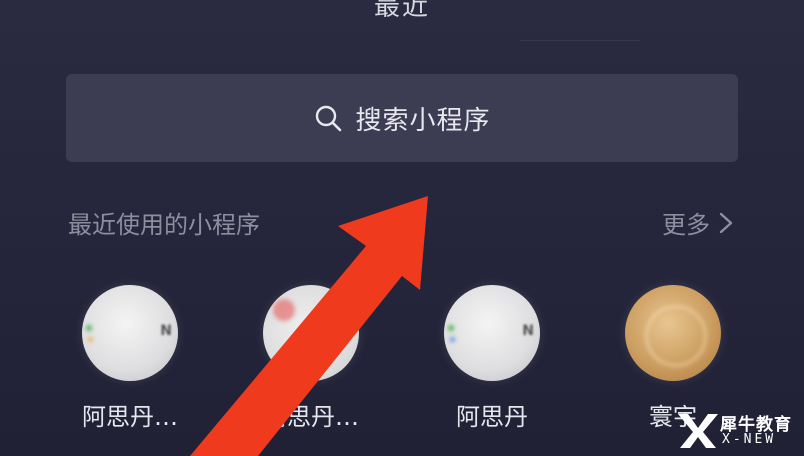 The height and width of the screenshot is (456, 804). What do you see at coordinates (401, 11) in the screenshot?
I see `page-title: 最近` at bounding box center [401, 11].